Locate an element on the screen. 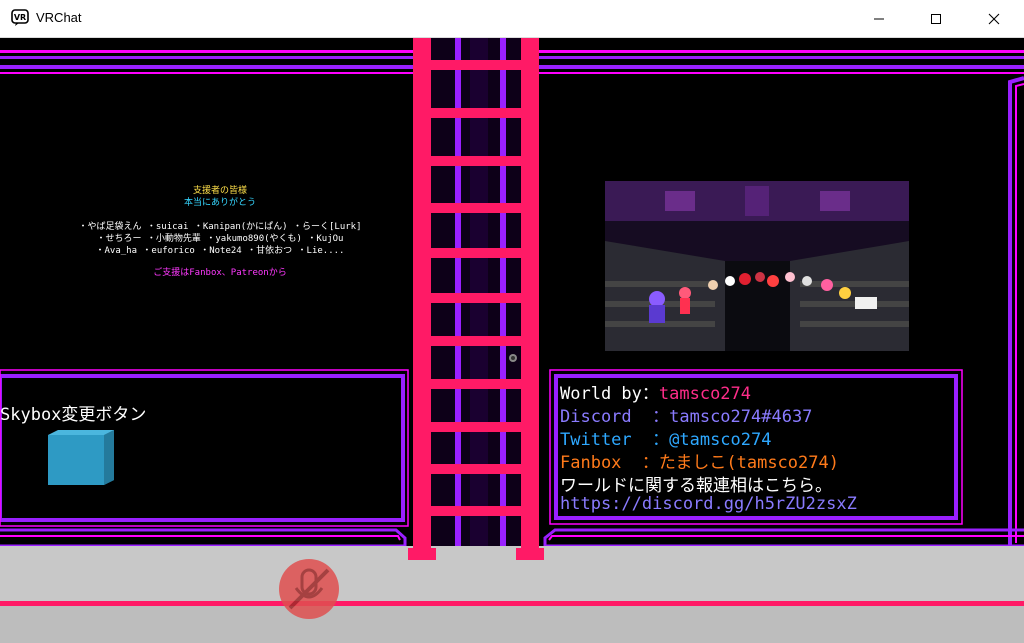 Image resolution: width=1024 pixels, height=643 pixels. skybox-button-label: Skybox変更ボタン is located at coordinates (73, 415).